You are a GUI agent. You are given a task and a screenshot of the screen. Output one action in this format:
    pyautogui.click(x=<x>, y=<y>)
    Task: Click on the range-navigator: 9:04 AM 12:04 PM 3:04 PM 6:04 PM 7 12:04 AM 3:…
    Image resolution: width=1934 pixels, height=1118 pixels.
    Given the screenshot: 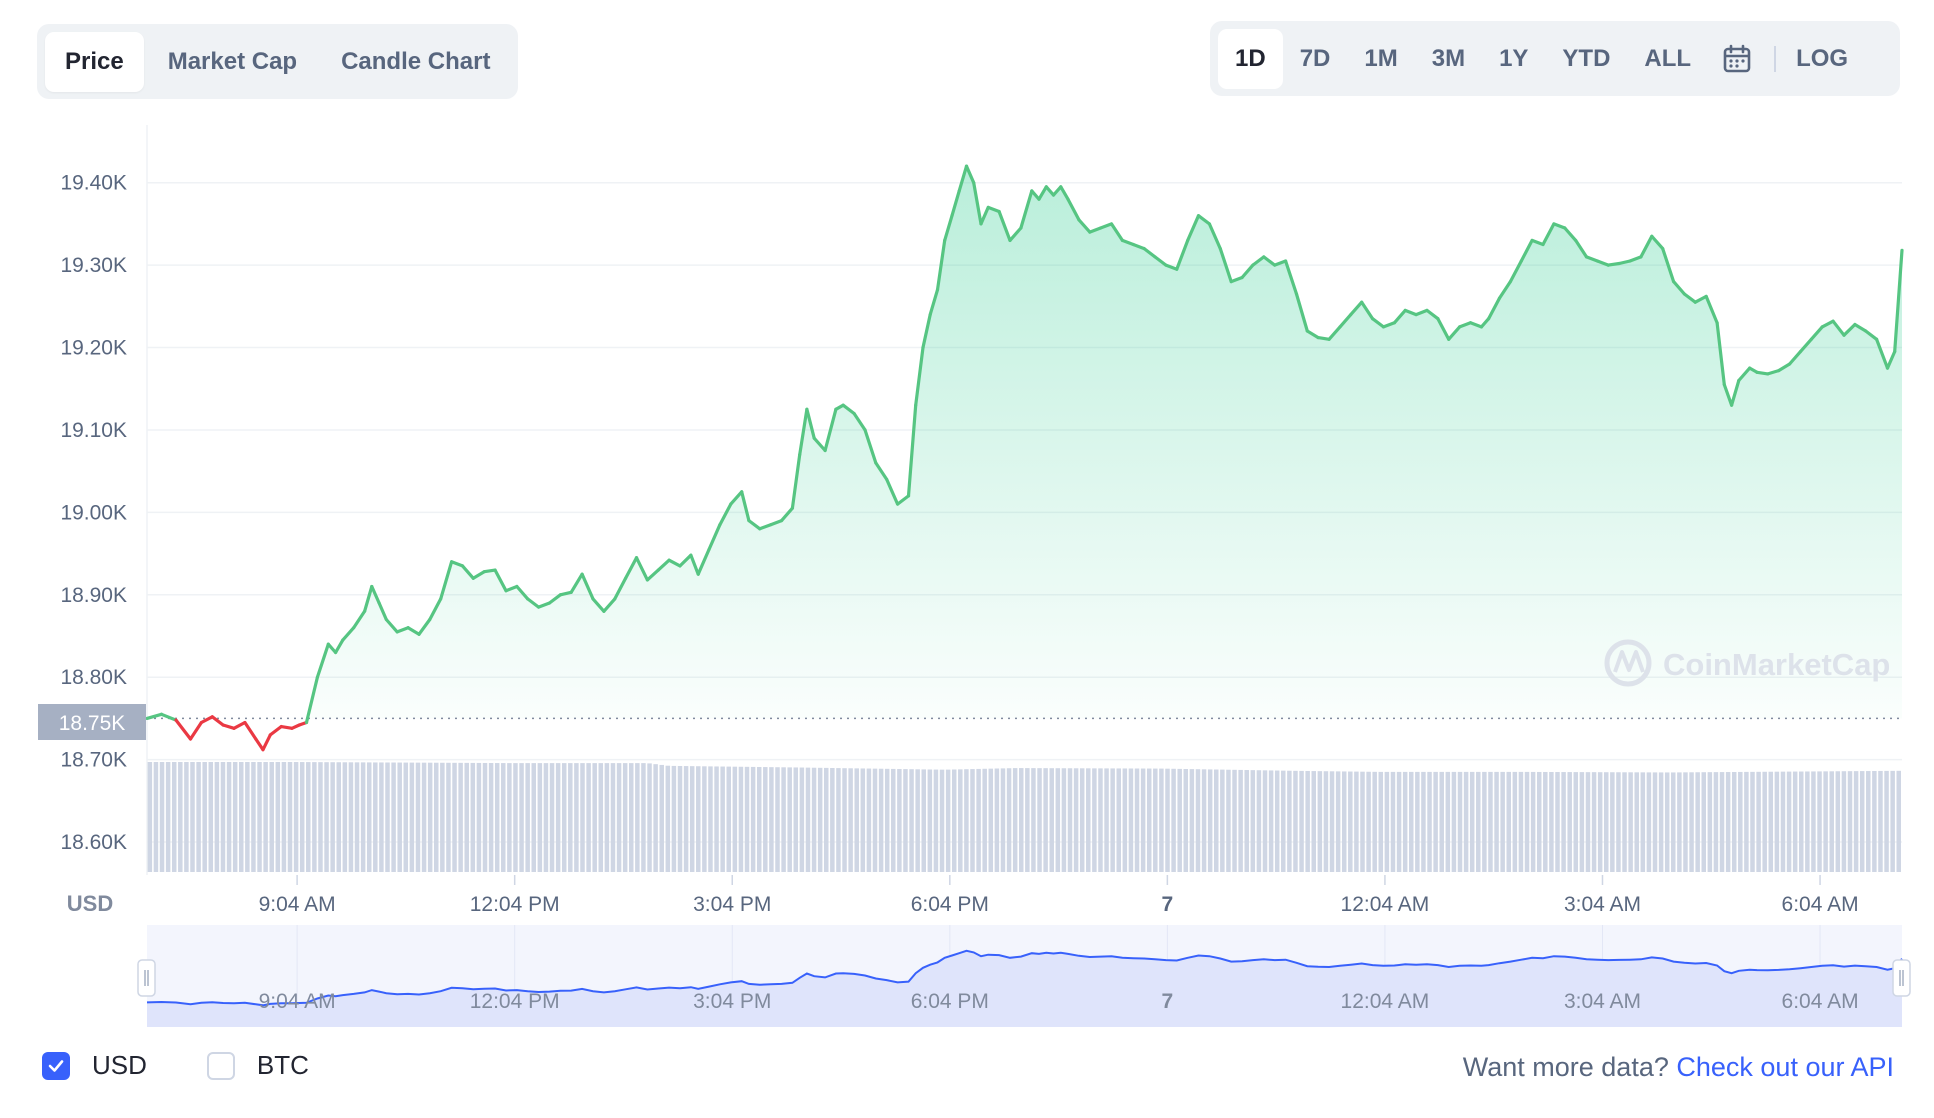 What is the action you would take?
    pyautogui.click(x=1024, y=976)
    